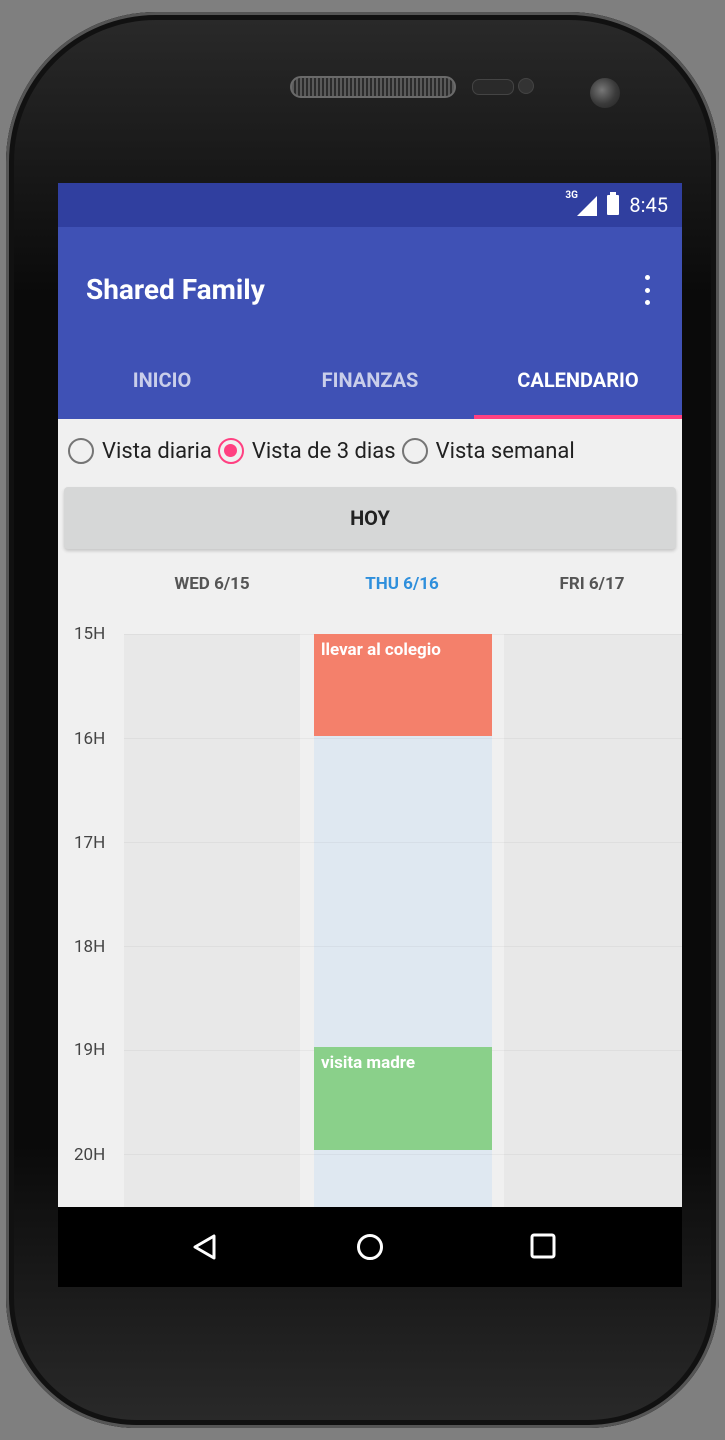 The height and width of the screenshot is (1440, 725). I want to click on day-header-wed: WED 6/15, so click(212, 584).